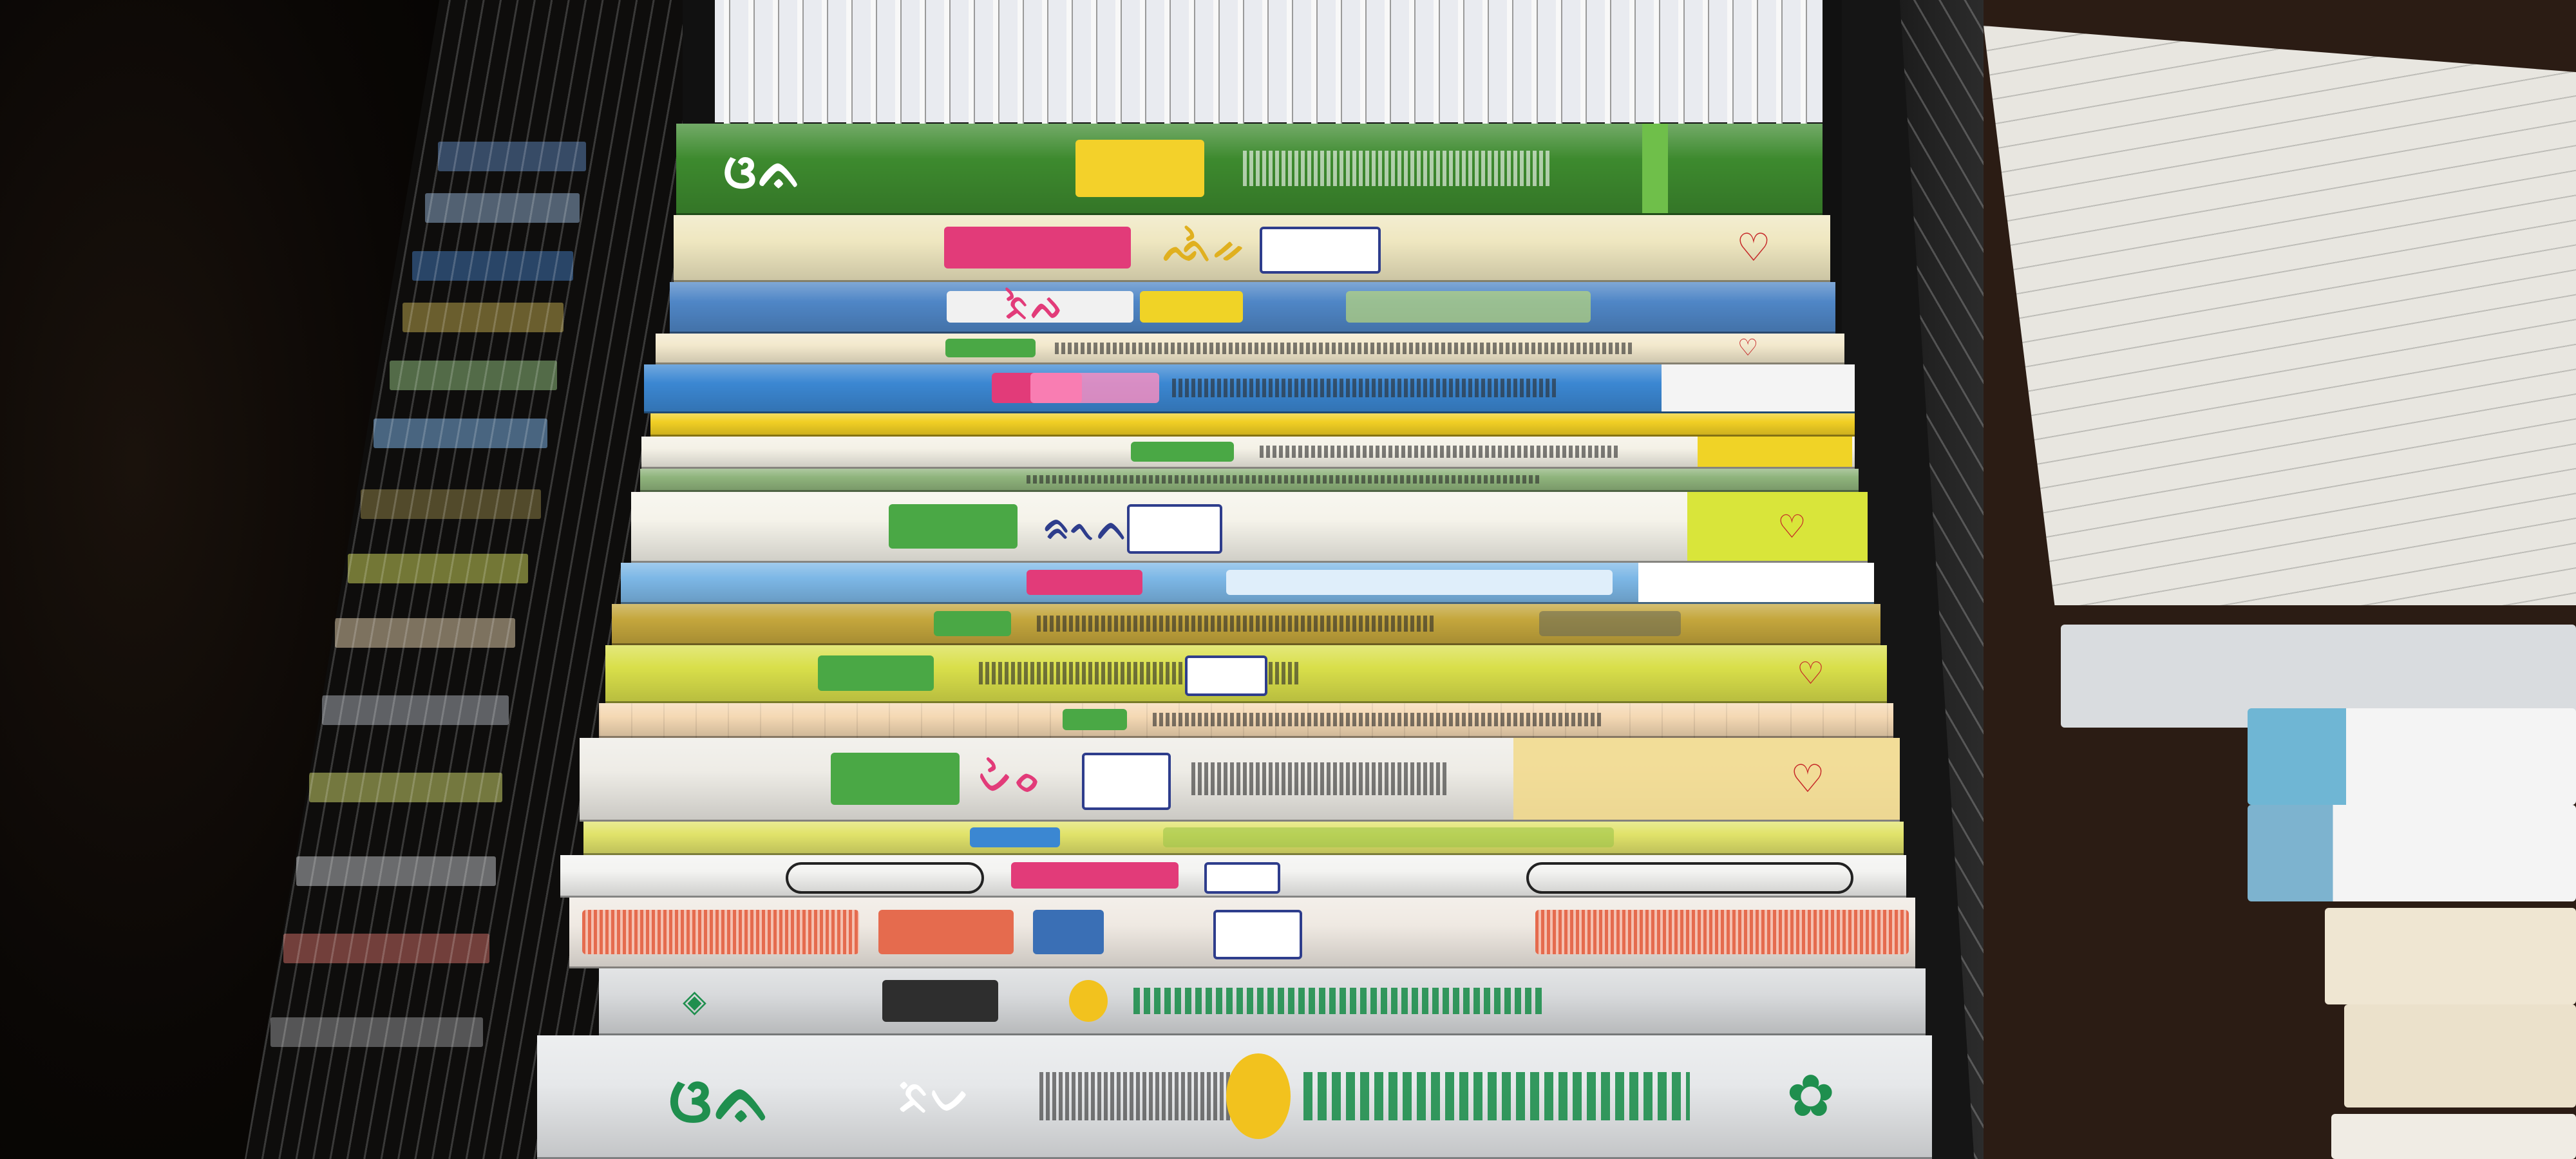  I want to click on paper-stack, so click(2280, 315).